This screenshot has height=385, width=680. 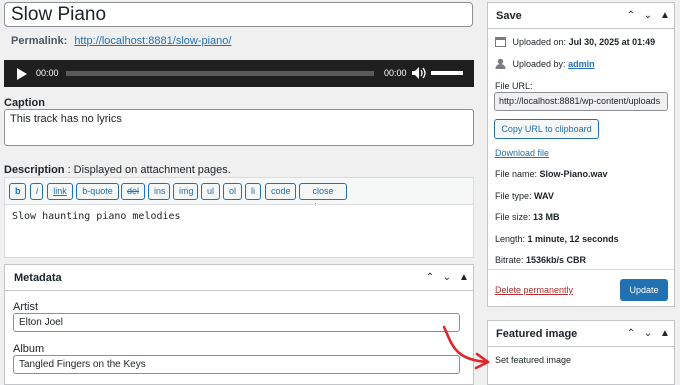 I want to click on save-divider, so click(x=581, y=269).